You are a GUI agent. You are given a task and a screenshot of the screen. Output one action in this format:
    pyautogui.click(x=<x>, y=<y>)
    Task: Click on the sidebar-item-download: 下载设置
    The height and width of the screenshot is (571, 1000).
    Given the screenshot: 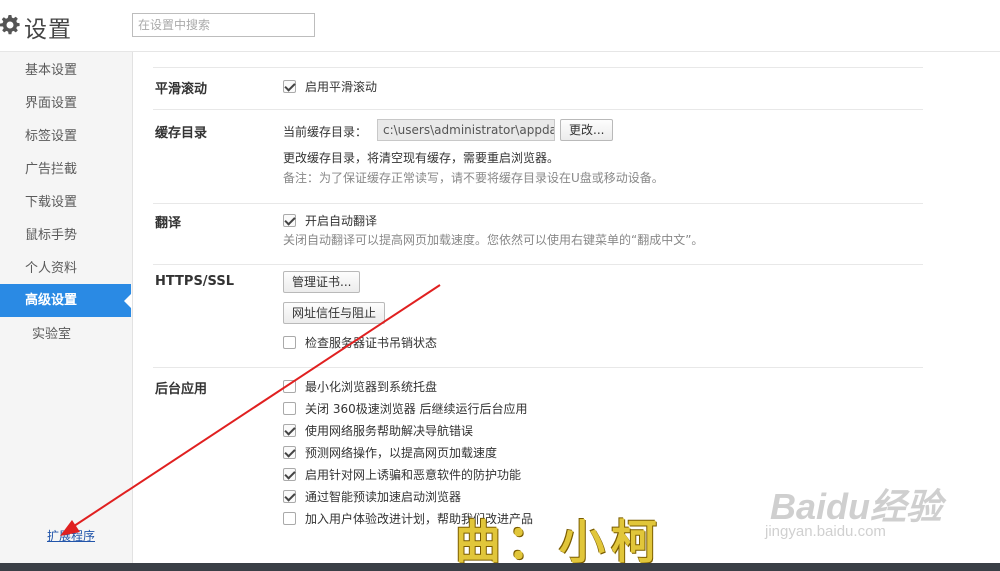 What is the action you would take?
    pyautogui.click(x=66, y=202)
    